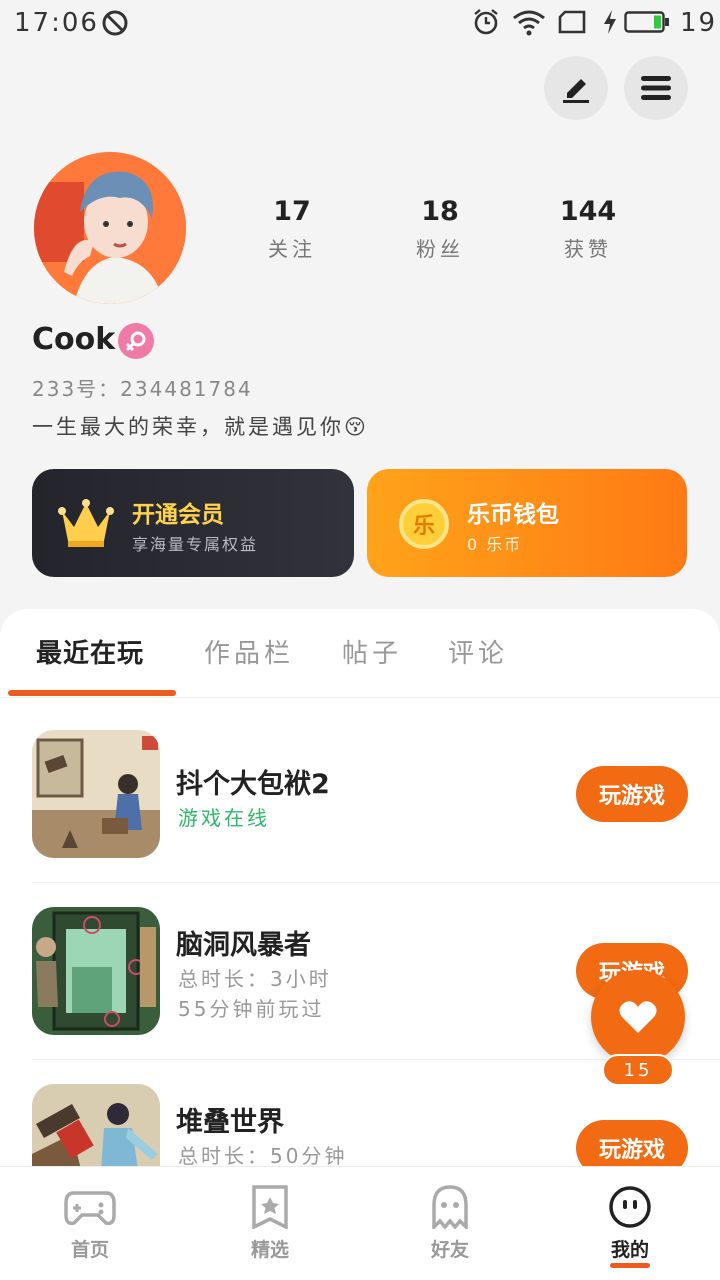 Image resolution: width=720 pixels, height=1280 pixels. I want to click on edit-profile-button, so click(576, 88).